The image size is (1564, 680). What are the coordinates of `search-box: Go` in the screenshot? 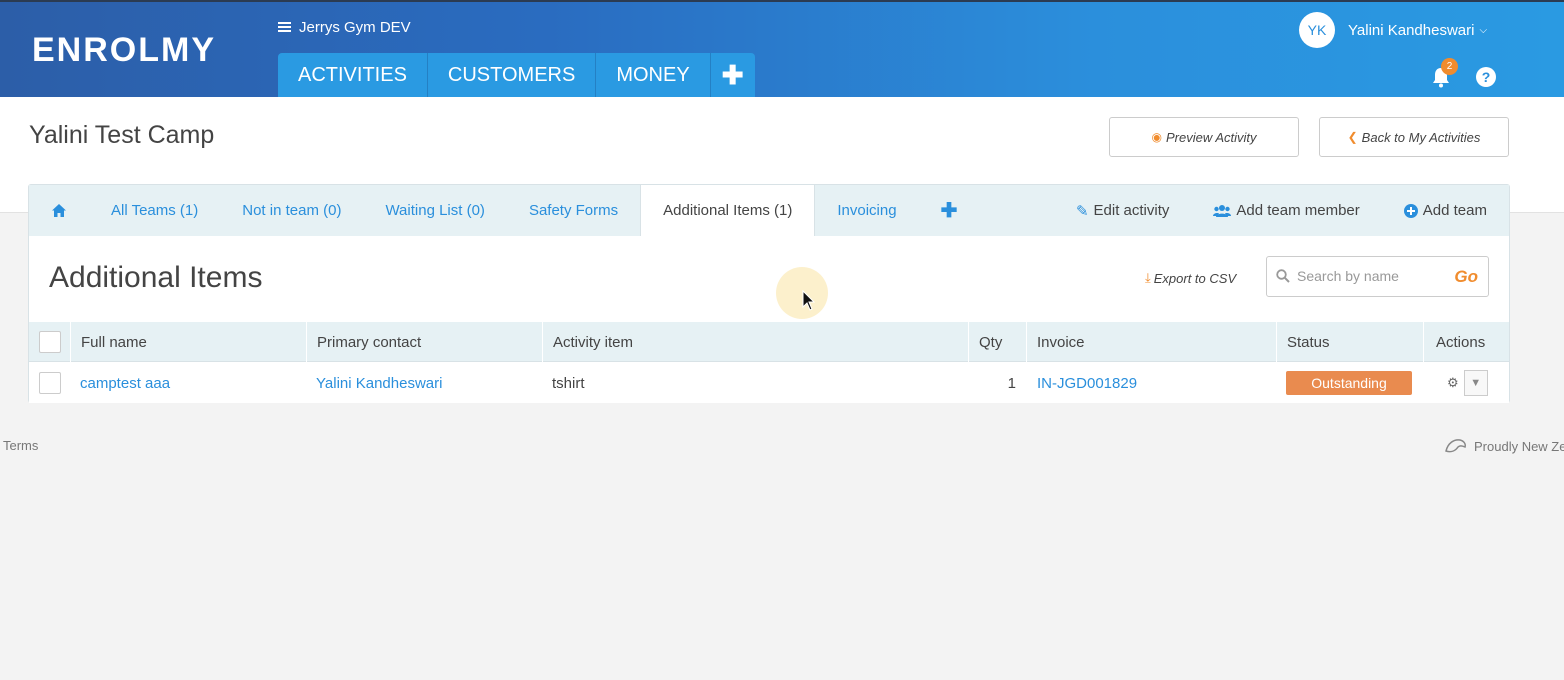 It's located at (1377, 276).